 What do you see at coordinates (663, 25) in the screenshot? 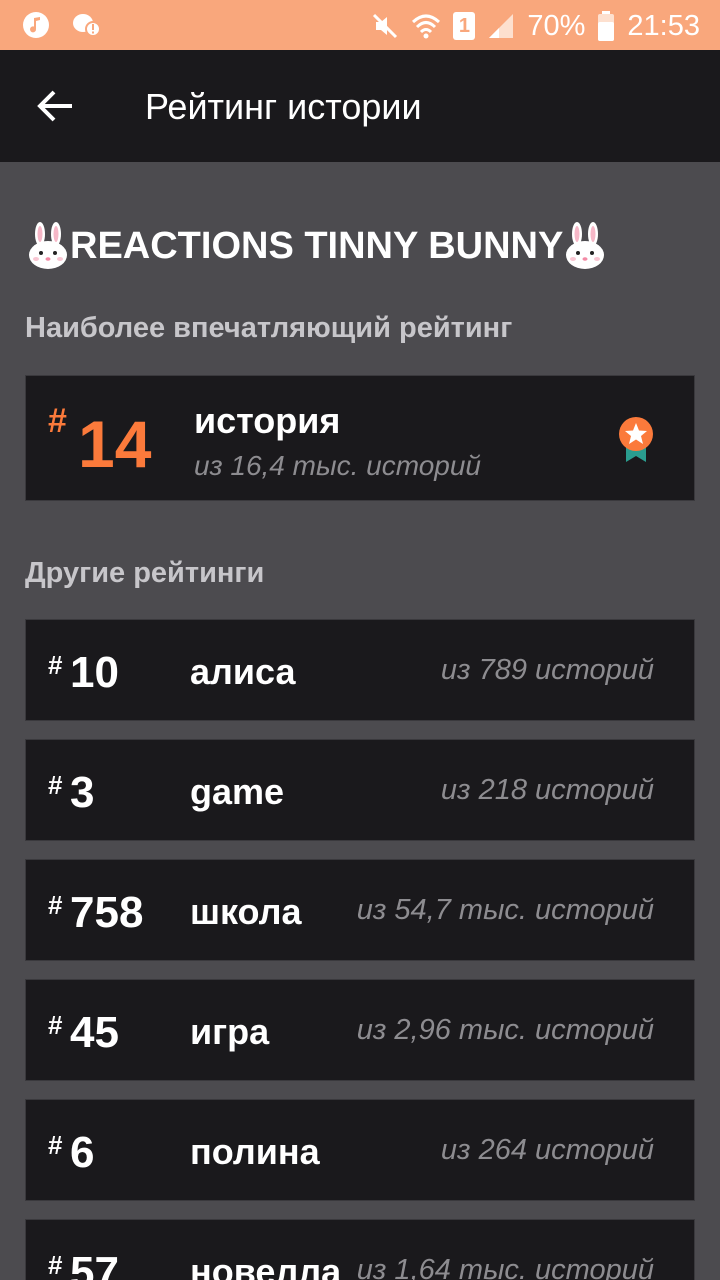
I see `clock: 21:53` at bounding box center [663, 25].